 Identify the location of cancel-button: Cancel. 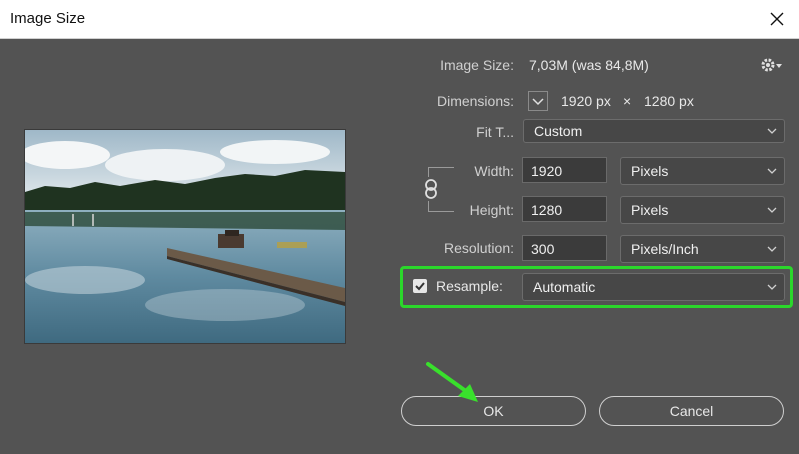
(691, 411).